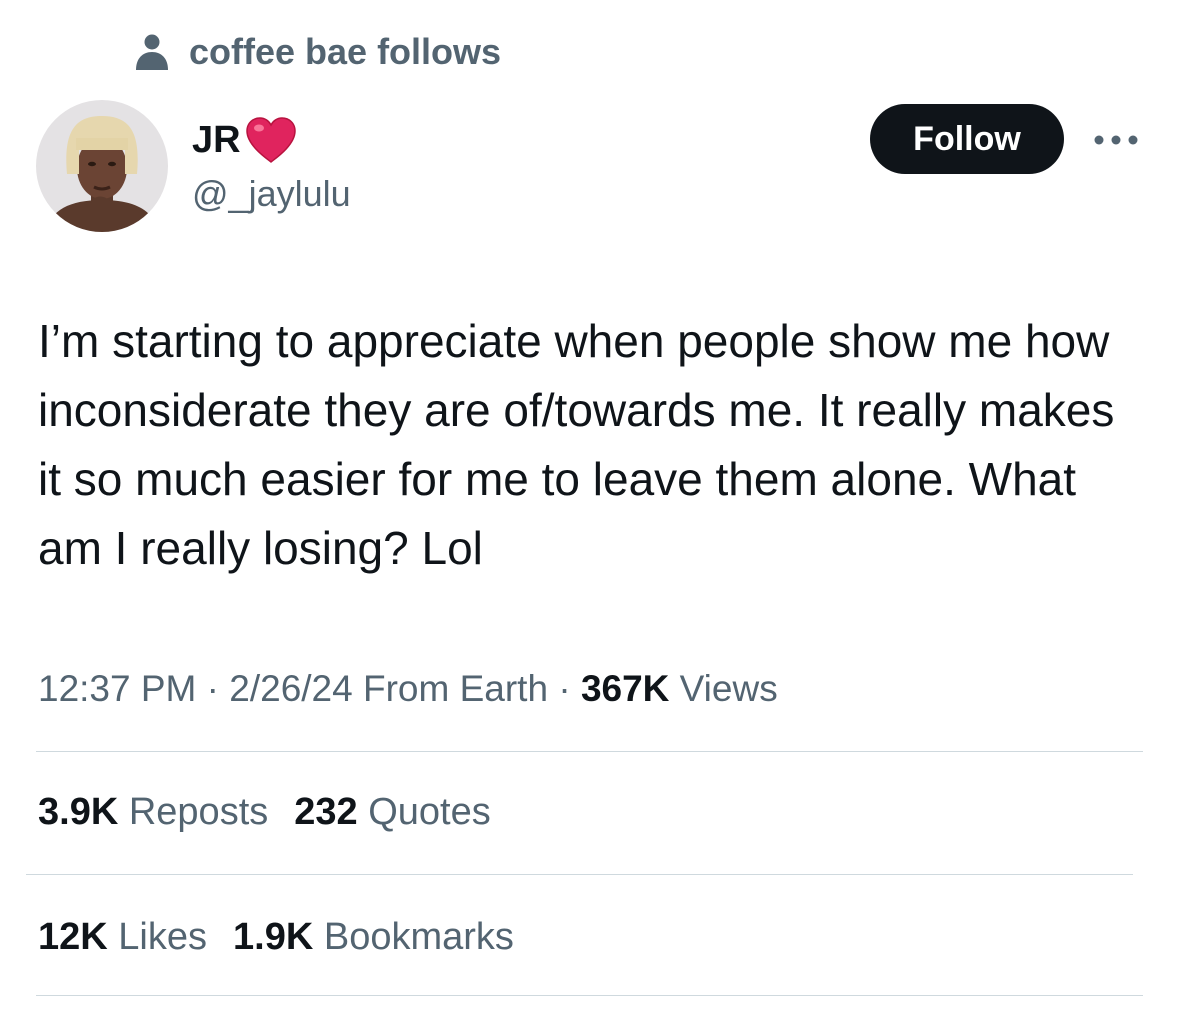 The height and width of the screenshot is (1020, 1179). Describe the element at coordinates (244, 140) in the screenshot. I see `author-name: JR` at that location.